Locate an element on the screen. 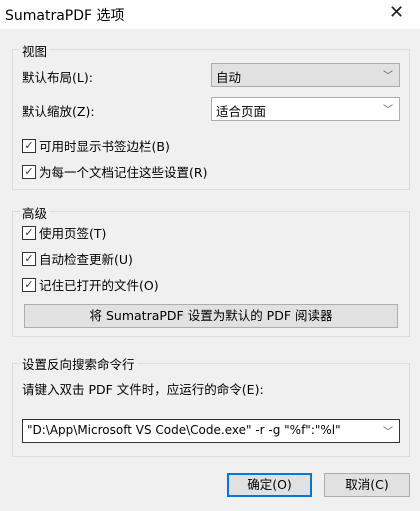 This screenshot has height=511, width=420. set-default-reader-button: 将 SumatraPDF 设置为默认的 PDF 阅读器 is located at coordinates (211, 316).